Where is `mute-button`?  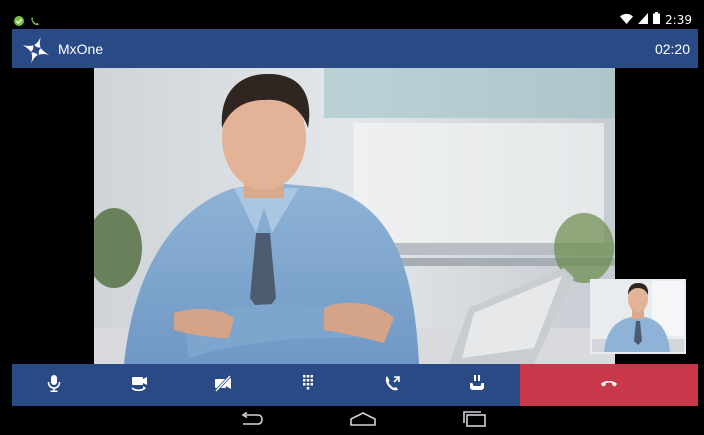 mute-button is located at coordinates (54, 385).